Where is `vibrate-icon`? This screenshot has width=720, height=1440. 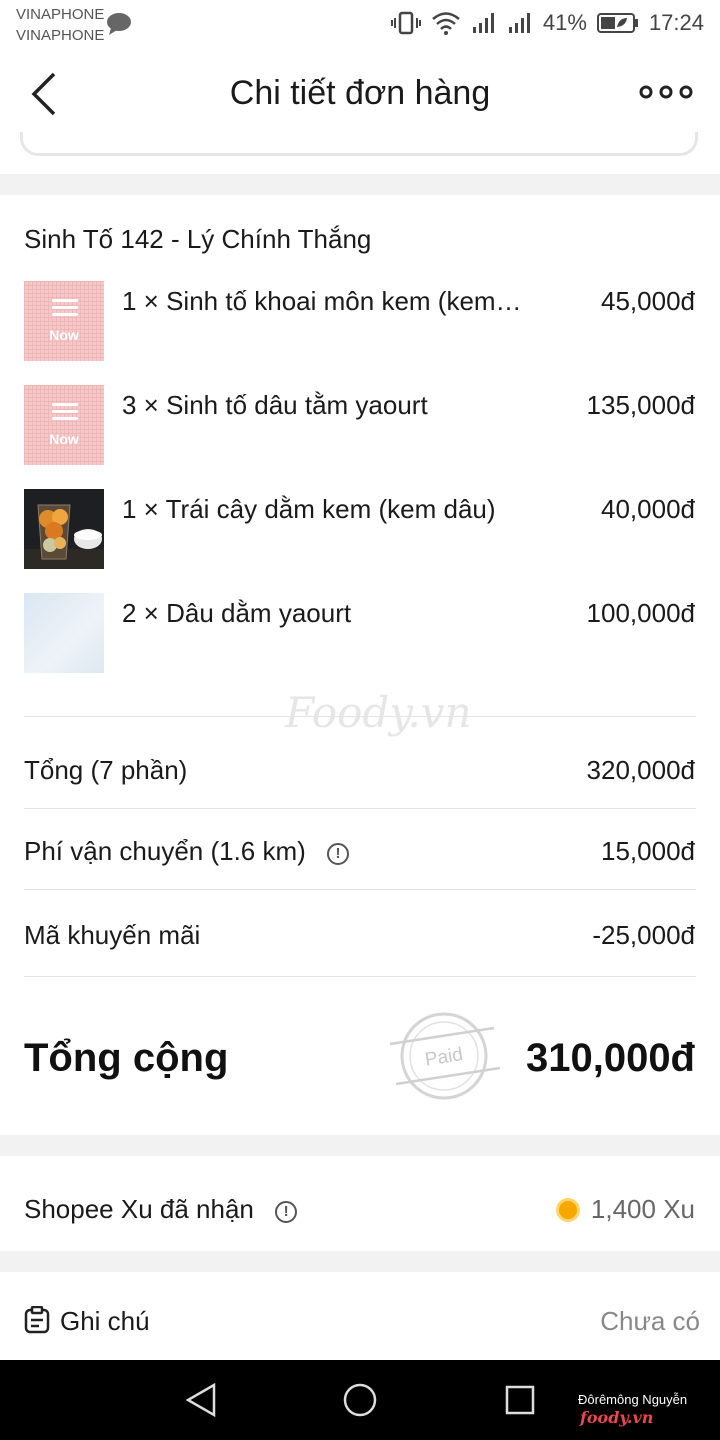 vibrate-icon is located at coordinates (405, 23).